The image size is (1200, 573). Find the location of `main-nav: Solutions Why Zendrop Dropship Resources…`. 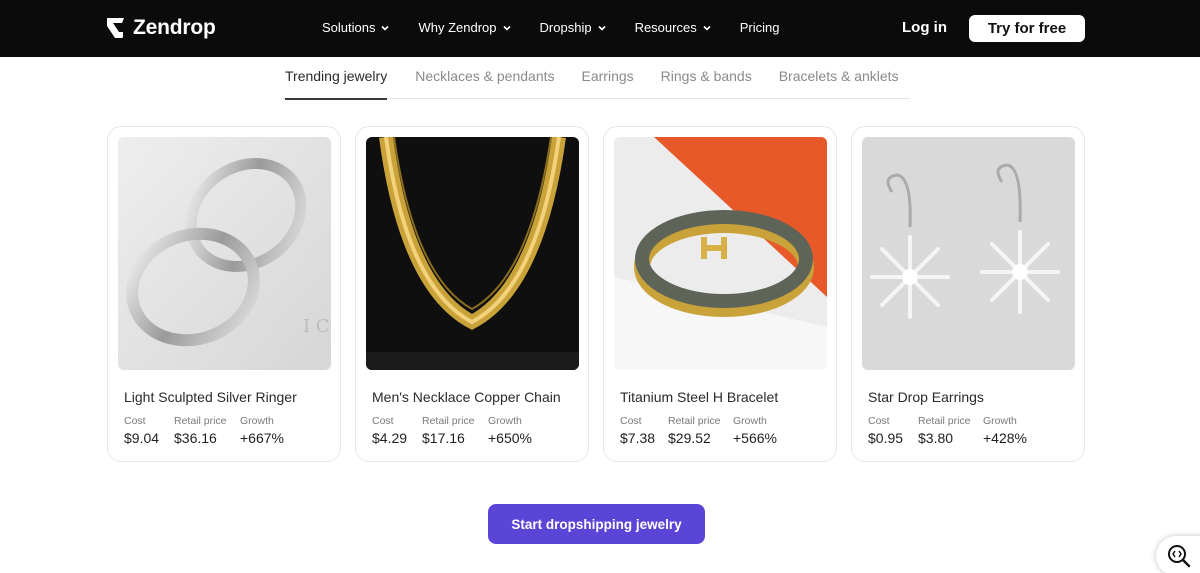

main-nav: Solutions Why Zendrop Dropship Resources… is located at coordinates (565, 27).